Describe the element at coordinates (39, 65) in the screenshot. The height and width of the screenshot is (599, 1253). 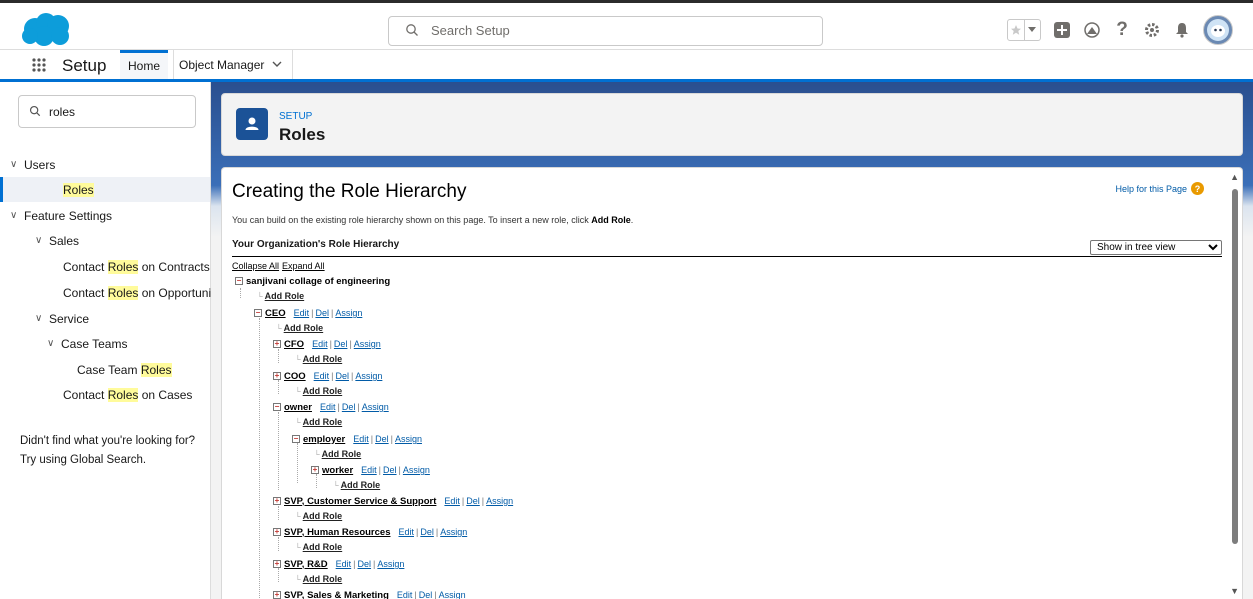
I see `app-launcher-icon` at that location.